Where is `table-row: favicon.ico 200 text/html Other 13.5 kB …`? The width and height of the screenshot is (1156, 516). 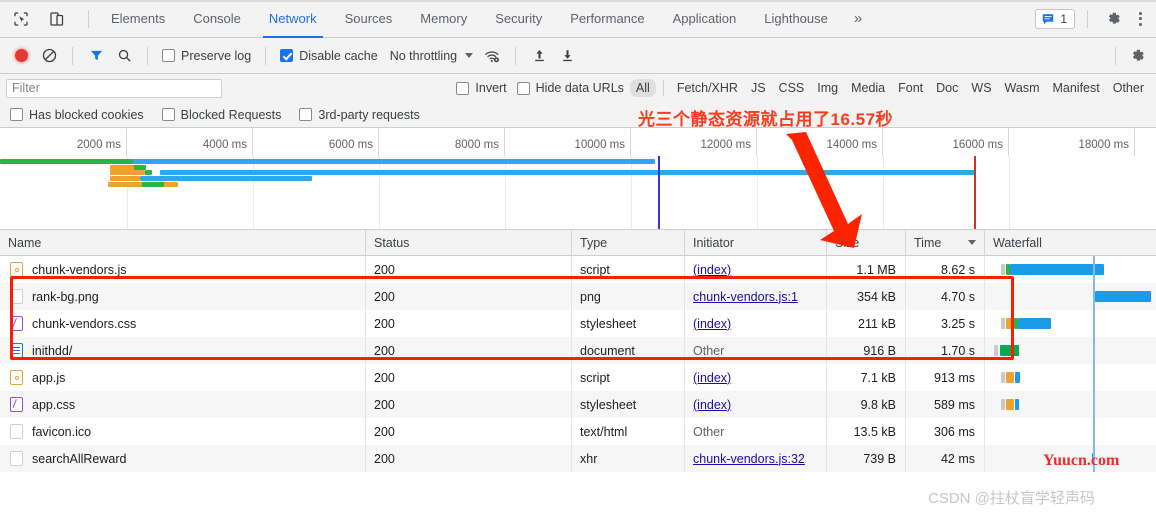
table-row: favicon.ico 200 text/html Other 13.5 kB … is located at coordinates (578, 431).